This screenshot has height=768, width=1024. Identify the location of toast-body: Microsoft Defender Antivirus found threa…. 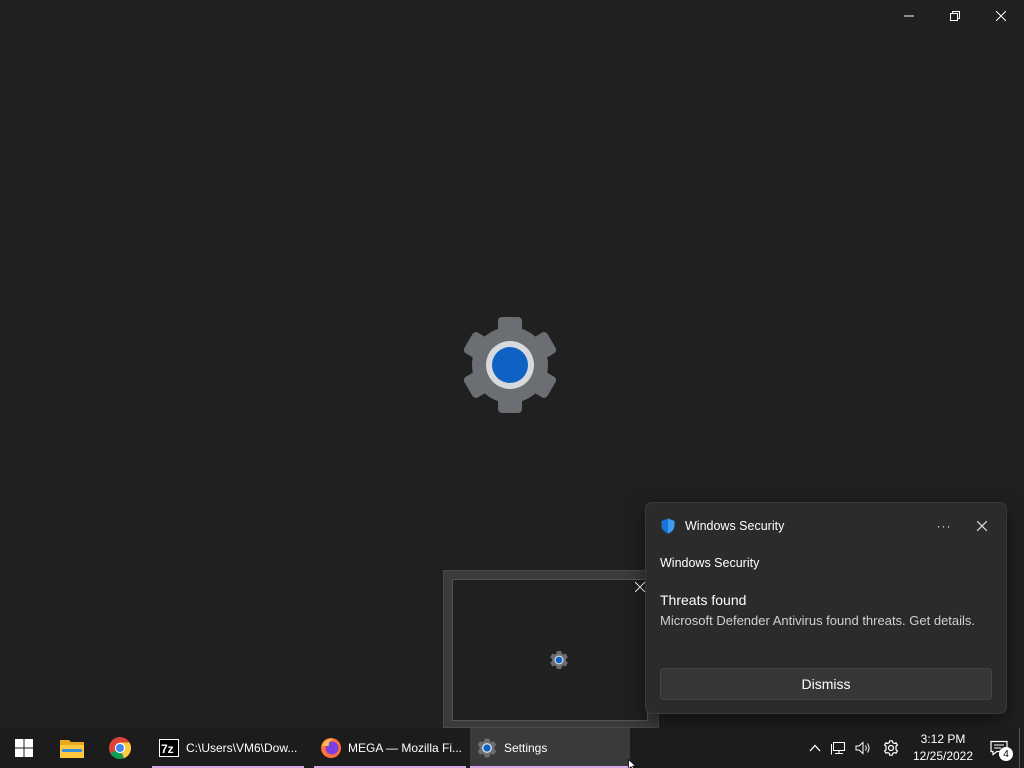
(818, 620).